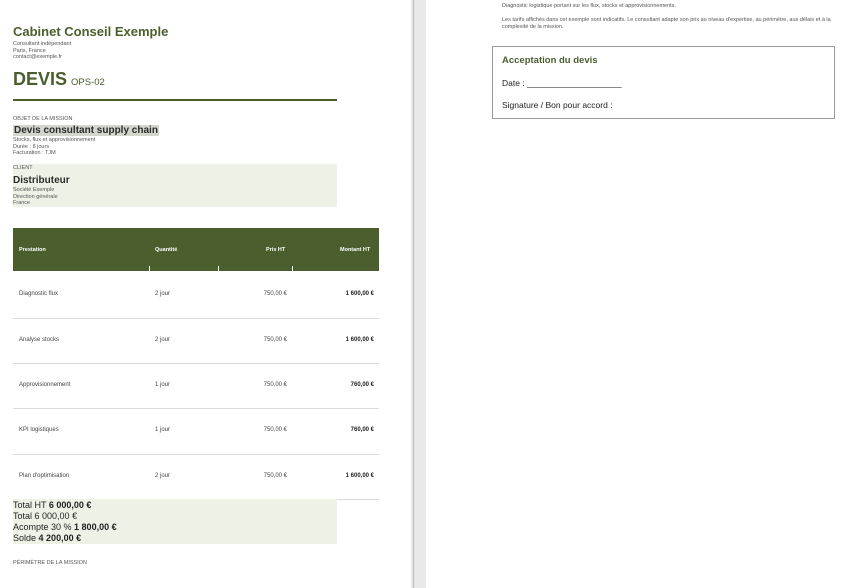  Describe the element at coordinates (86, 130) in the screenshot. I see `mission-title: Devis consultant supply chain` at that location.